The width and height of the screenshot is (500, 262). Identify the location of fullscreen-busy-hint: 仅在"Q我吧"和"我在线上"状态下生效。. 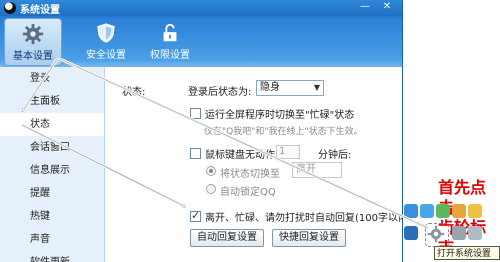
(283, 132).